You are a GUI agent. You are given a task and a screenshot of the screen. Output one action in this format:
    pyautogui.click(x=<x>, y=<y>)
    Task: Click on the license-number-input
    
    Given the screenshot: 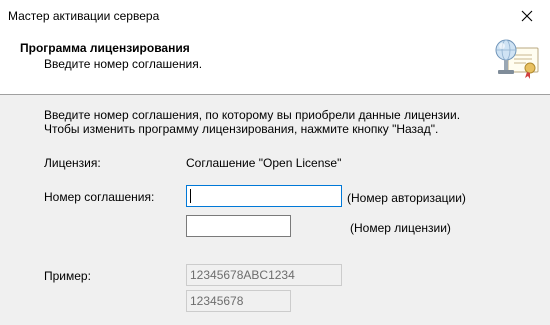 What is the action you would take?
    pyautogui.click(x=238, y=226)
    